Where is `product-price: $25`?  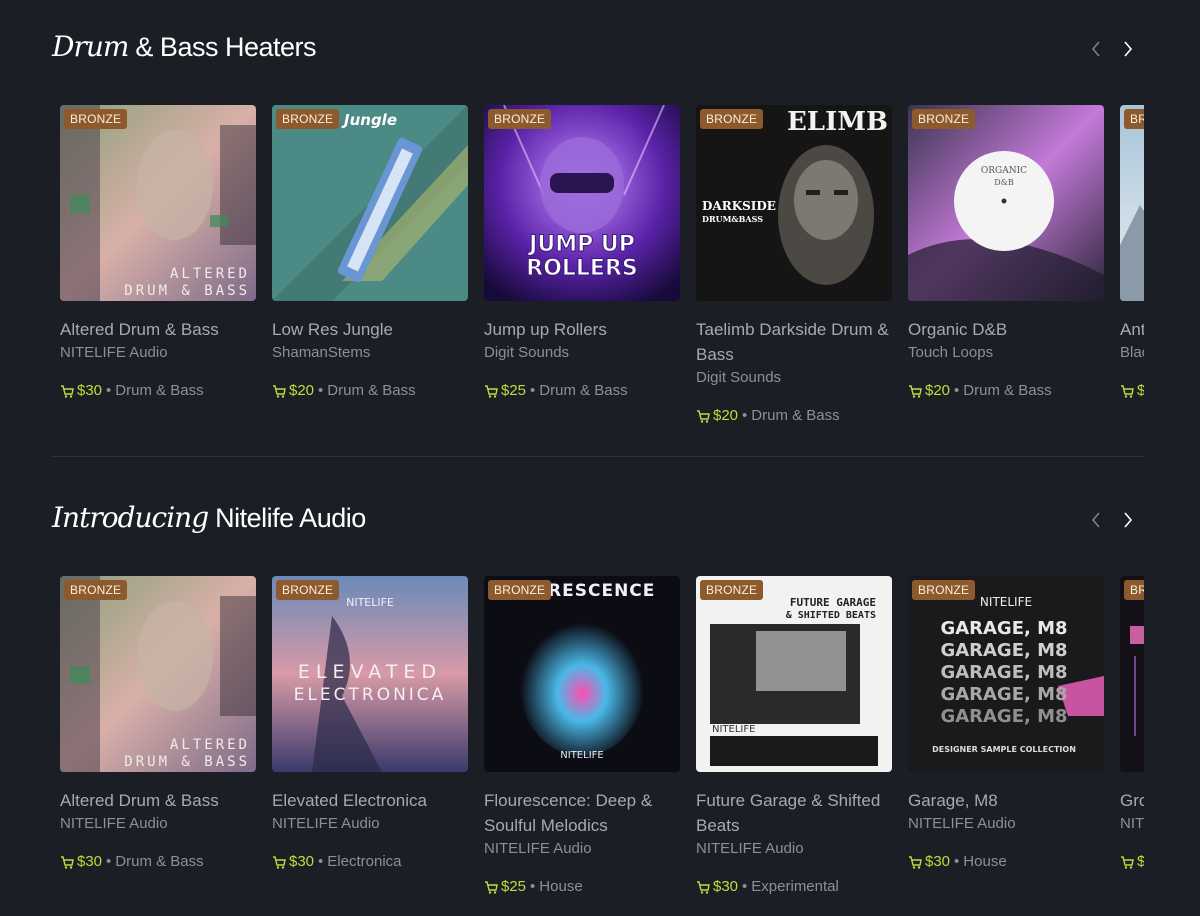 product-price: $25 is located at coordinates (514, 886).